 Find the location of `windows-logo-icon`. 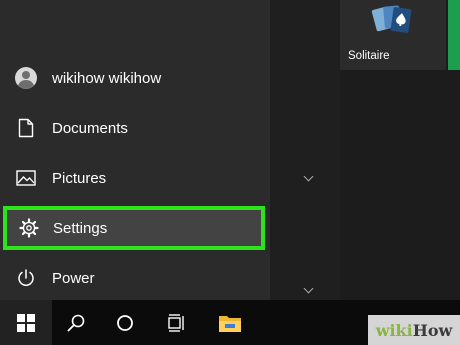

windows-logo-icon is located at coordinates (26, 322).